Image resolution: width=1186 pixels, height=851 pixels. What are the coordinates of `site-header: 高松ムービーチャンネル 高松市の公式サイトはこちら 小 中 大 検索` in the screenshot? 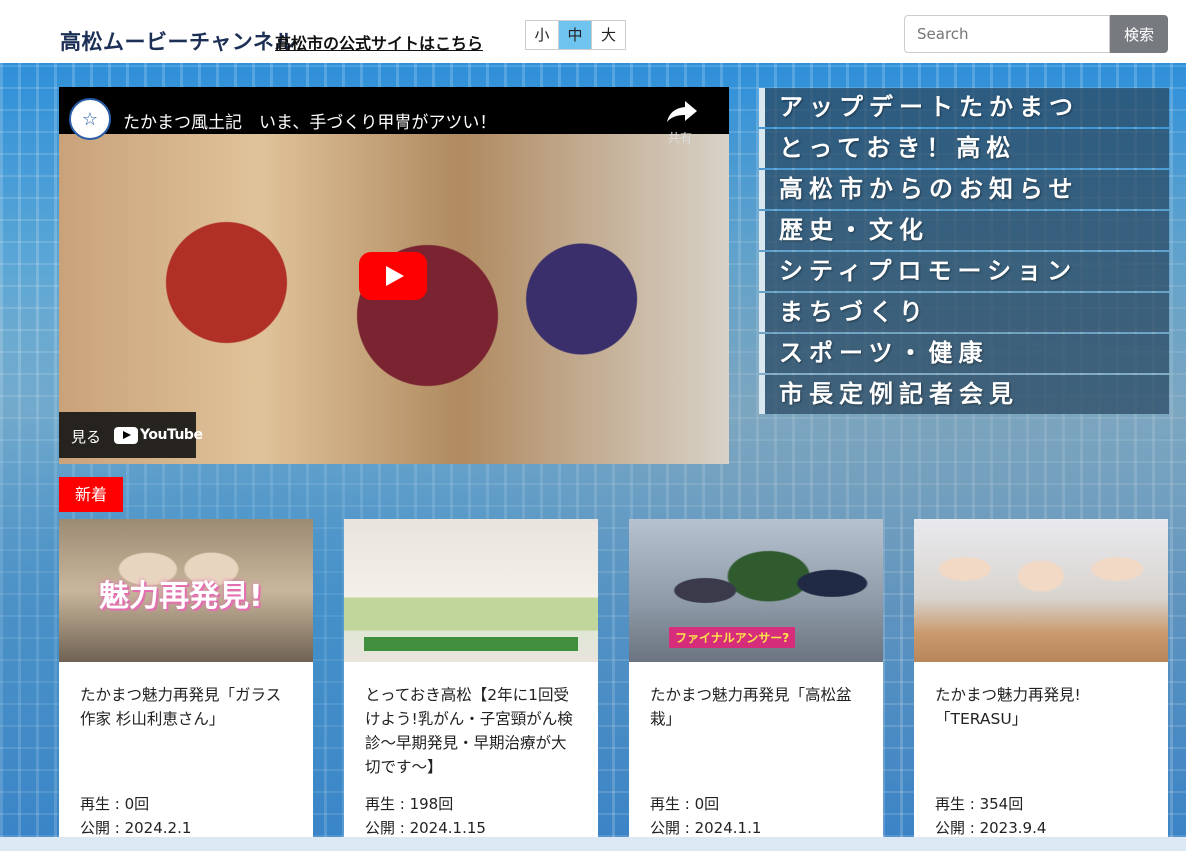 It's located at (593, 34).